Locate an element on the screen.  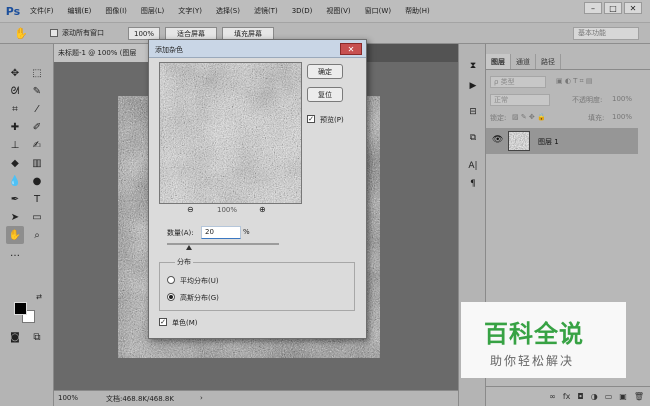
menu-layer: 图层(L) is located at coordinates (152, 11).